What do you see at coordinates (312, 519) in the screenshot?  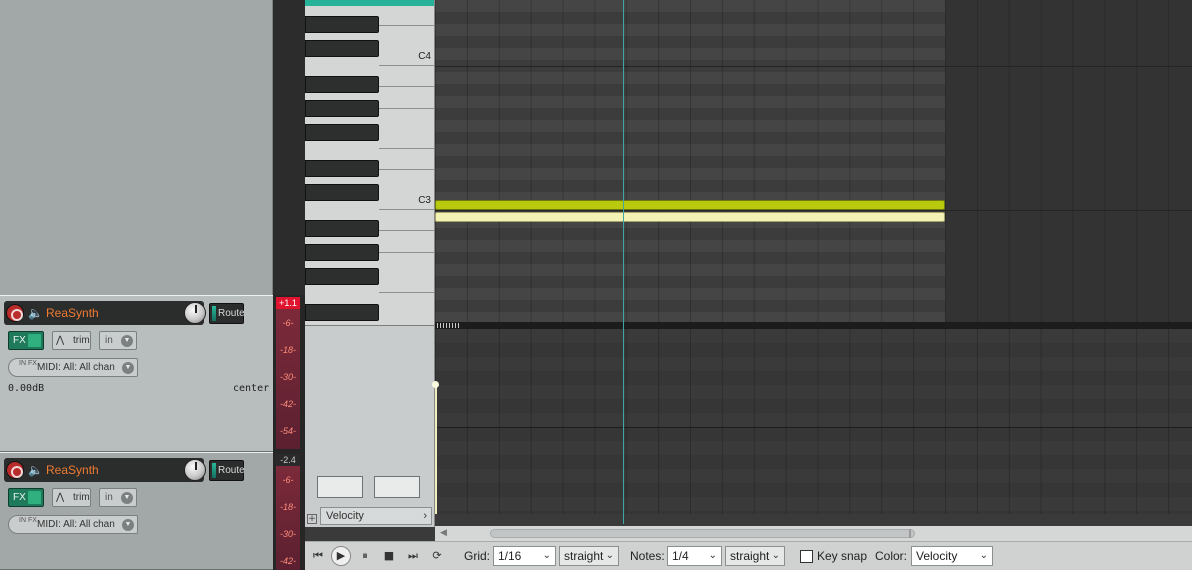 I see `add-lane-icon: +` at bounding box center [312, 519].